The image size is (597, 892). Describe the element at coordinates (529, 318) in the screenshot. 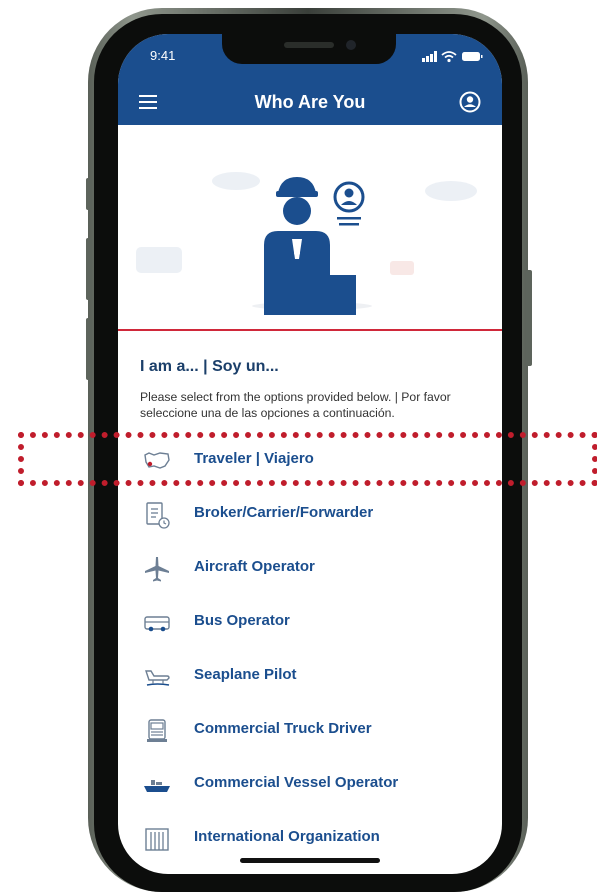

I see `power-button` at that location.